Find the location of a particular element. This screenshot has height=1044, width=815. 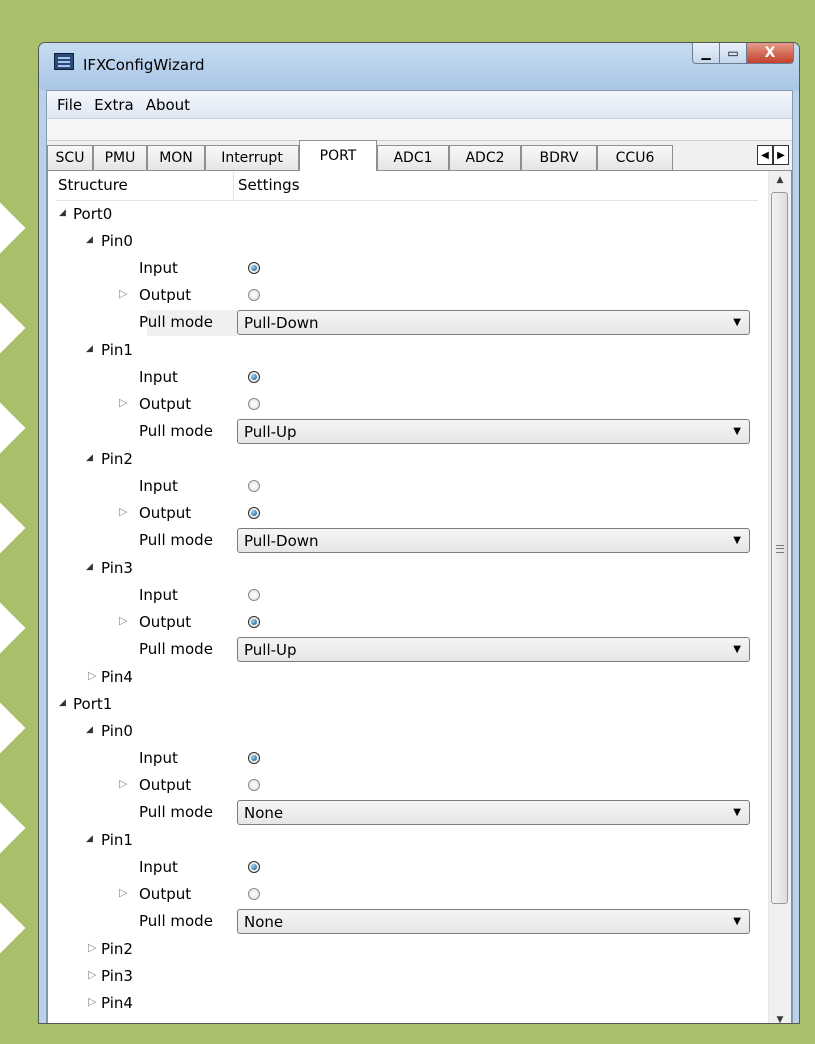

tab-bdrv: BDRV is located at coordinates (559, 157).